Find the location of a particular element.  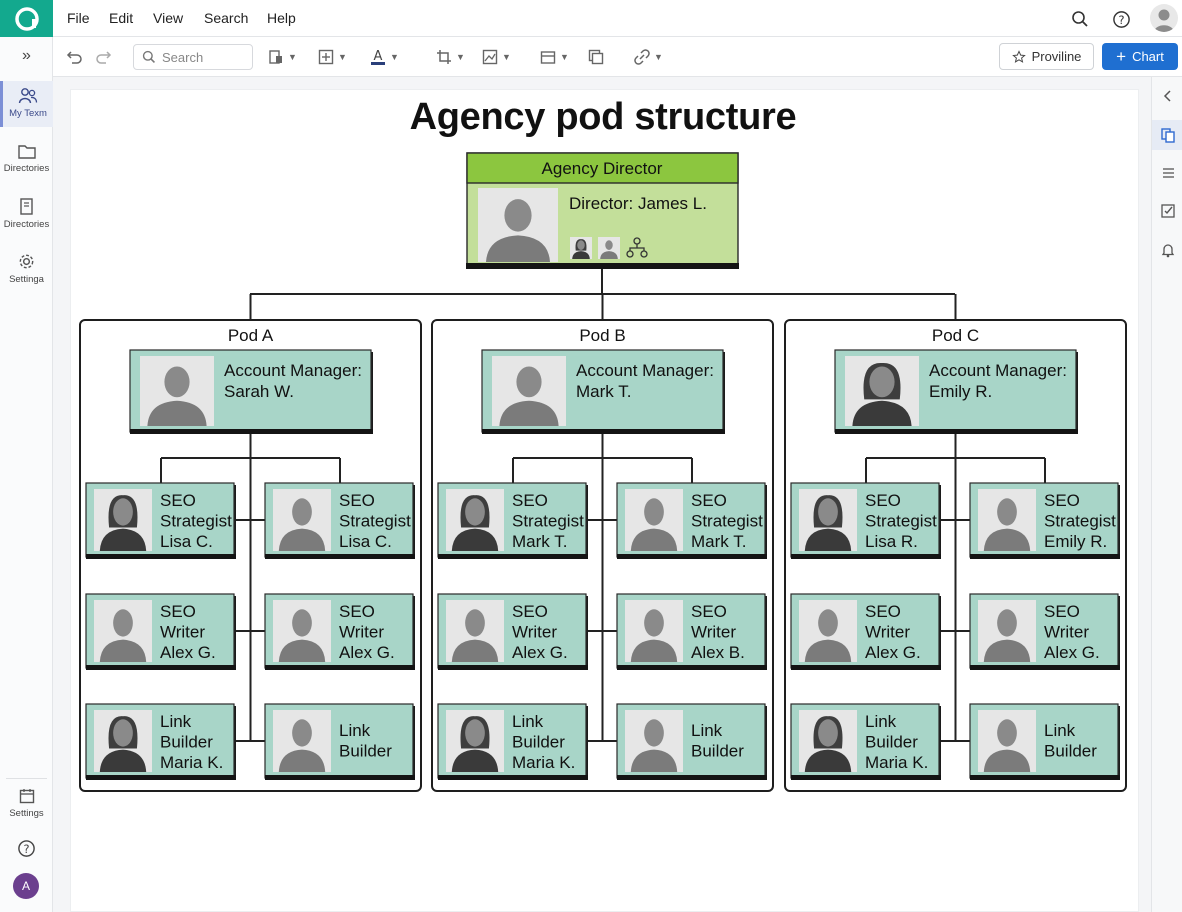

team-member-node: SEO StrategistEmily R. is located at coordinates (1044, 520).